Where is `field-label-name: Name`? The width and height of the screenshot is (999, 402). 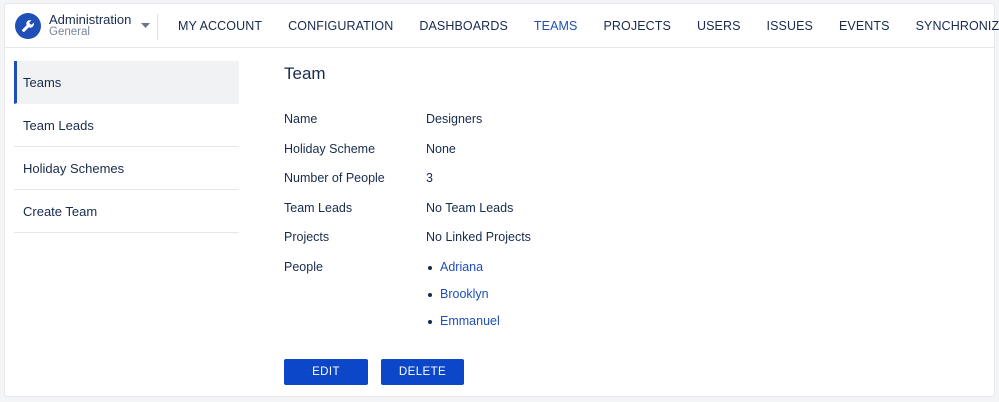 field-label-name: Name is located at coordinates (301, 119).